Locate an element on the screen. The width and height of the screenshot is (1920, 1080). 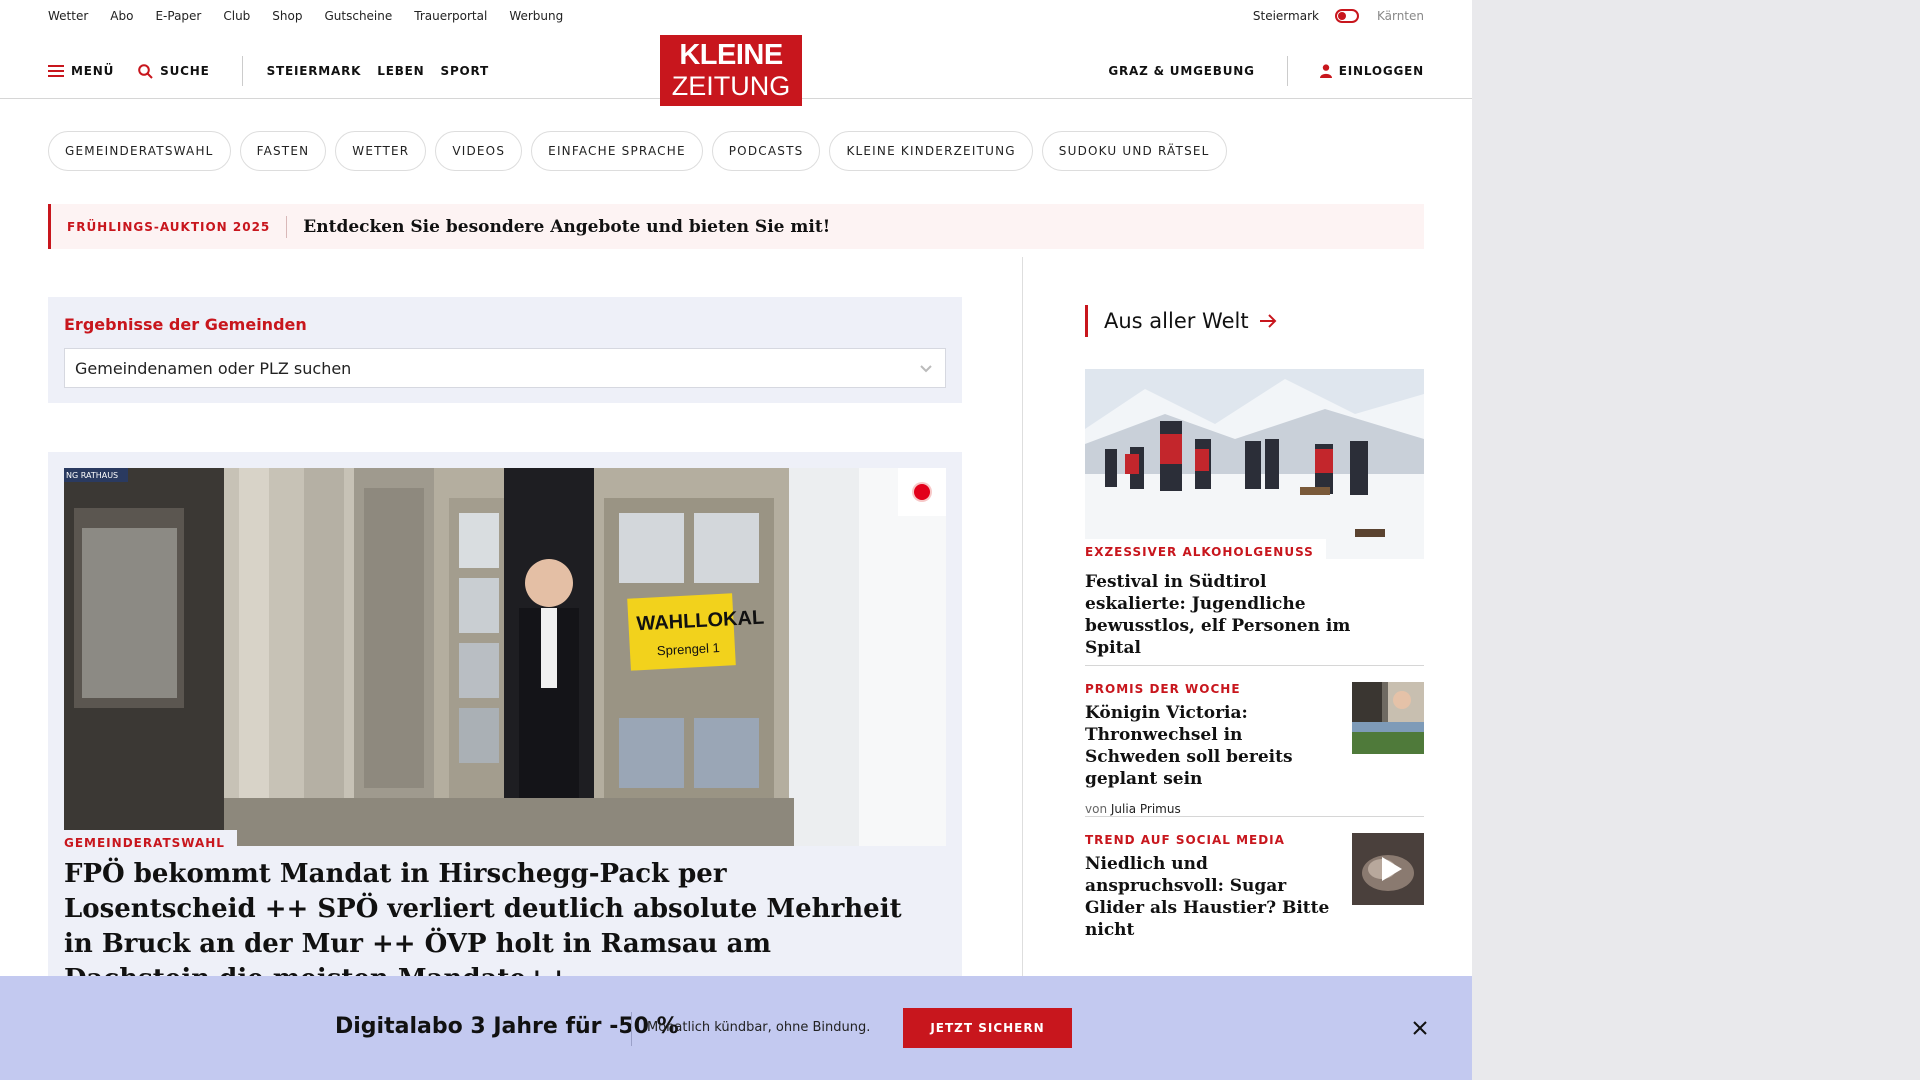
gemeinden-search-select: Gemeindenamen oder PLZ suchen is located at coordinates (505, 368).